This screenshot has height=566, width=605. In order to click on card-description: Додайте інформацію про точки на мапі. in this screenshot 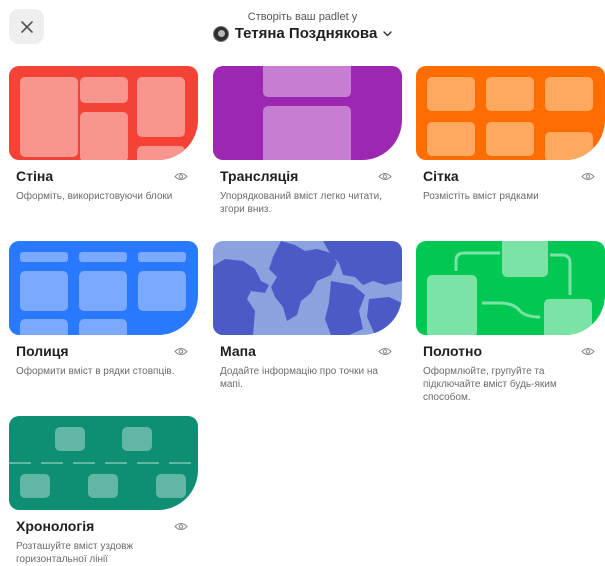, I will do `click(299, 378)`.